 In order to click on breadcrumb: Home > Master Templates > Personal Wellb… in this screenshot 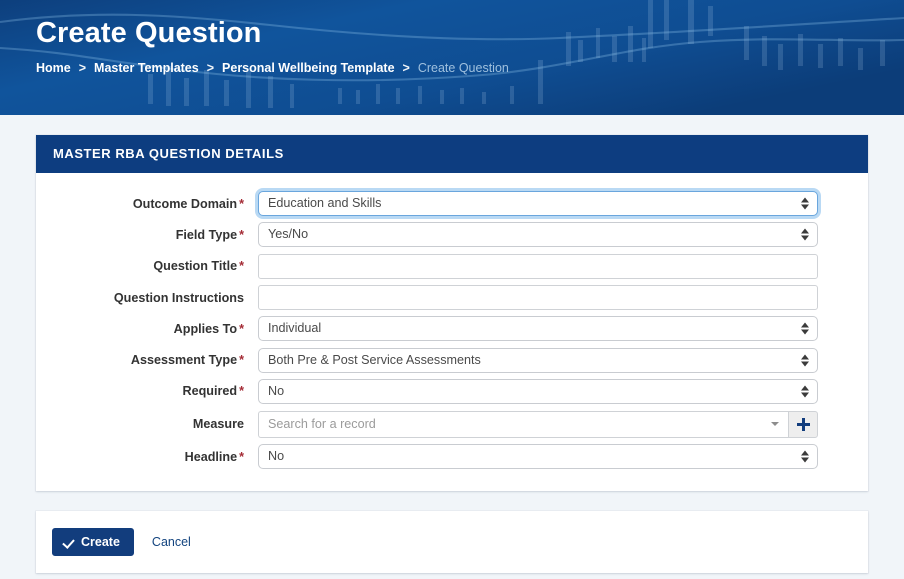, I will do `click(470, 68)`.